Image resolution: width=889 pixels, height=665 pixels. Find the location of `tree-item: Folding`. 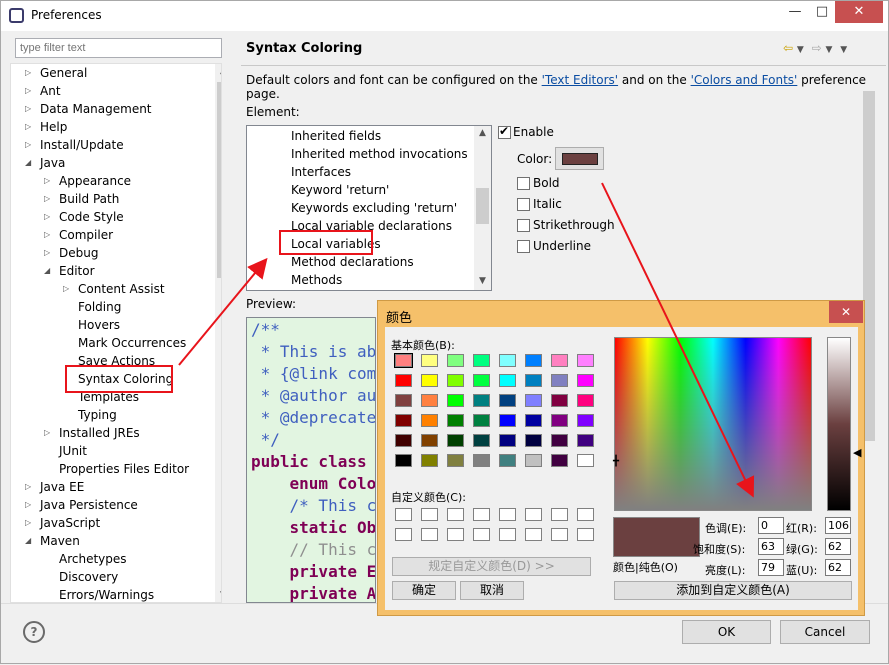

tree-item: Folding is located at coordinates (99, 307).